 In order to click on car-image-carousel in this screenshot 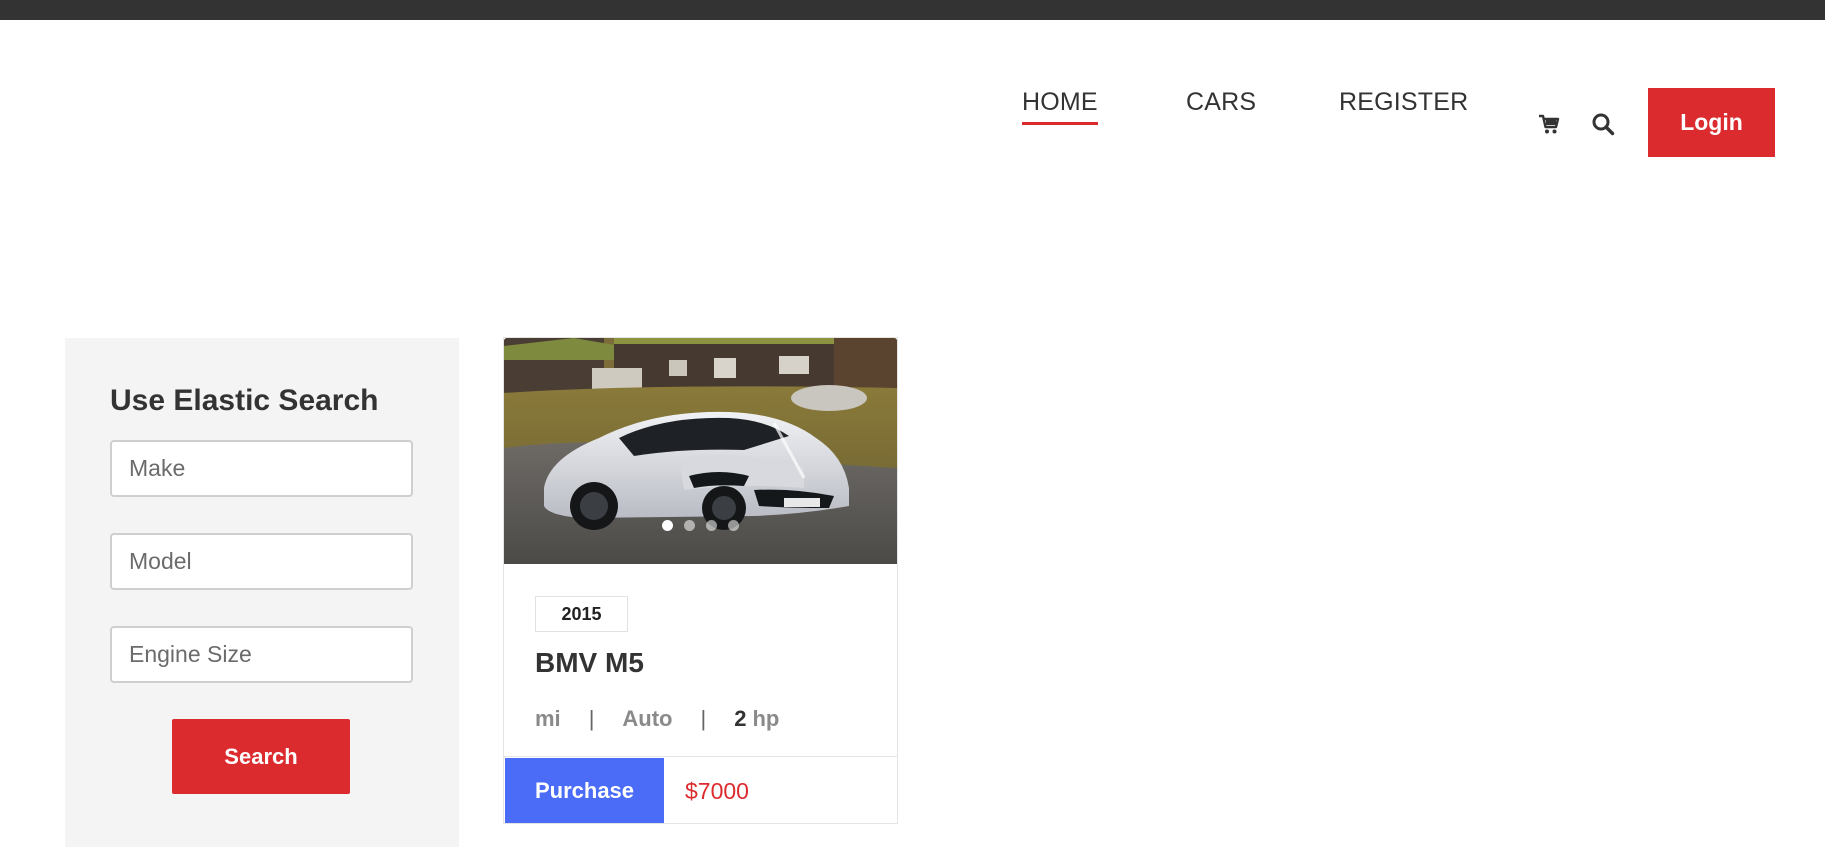, I will do `click(700, 451)`.